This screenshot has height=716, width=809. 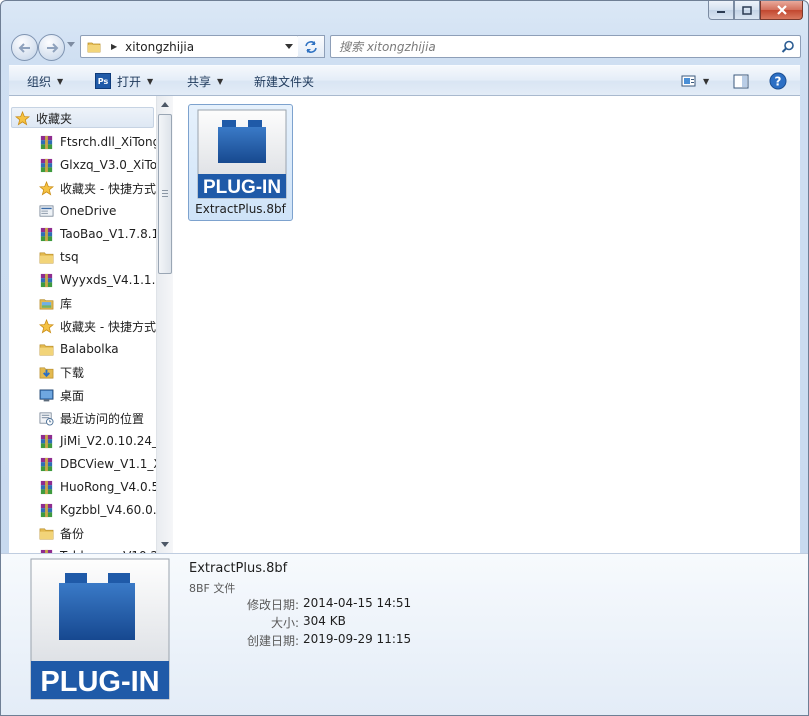 I want to click on help-button: ?, so click(x=778, y=81).